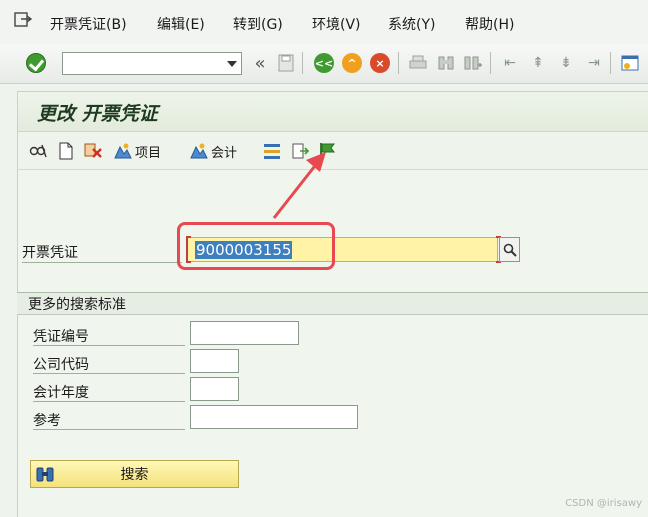 The width and height of the screenshot is (648, 517). What do you see at coordinates (258, 24) in the screenshot?
I see `menu-goto: 转到(G)` at bounding box center [258, 24].